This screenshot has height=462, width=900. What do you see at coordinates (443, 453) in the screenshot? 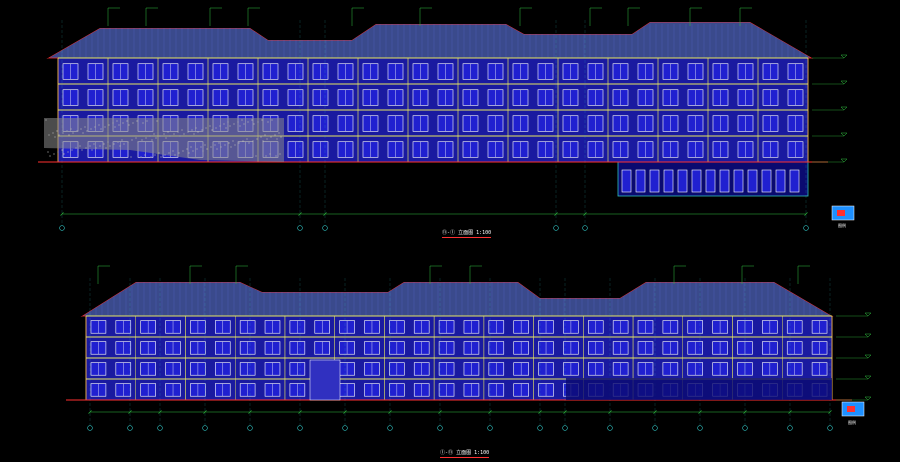
I see `title-number-a: ①` at bounding box center [443, 453].